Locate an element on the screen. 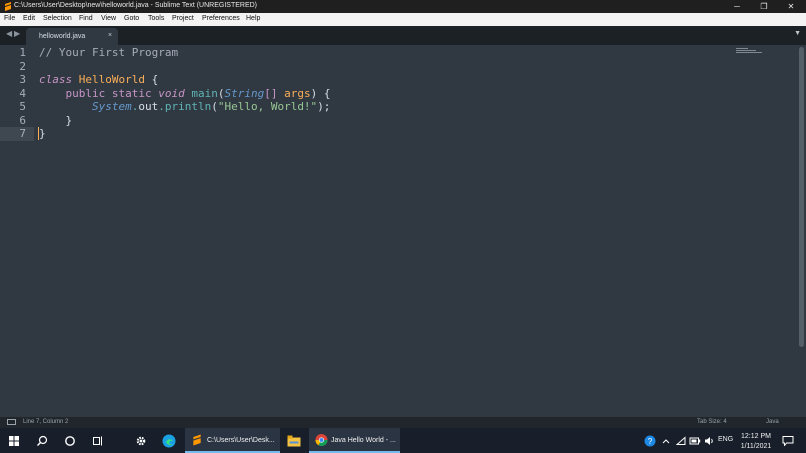  search-button is located at coordinates (42, 440).